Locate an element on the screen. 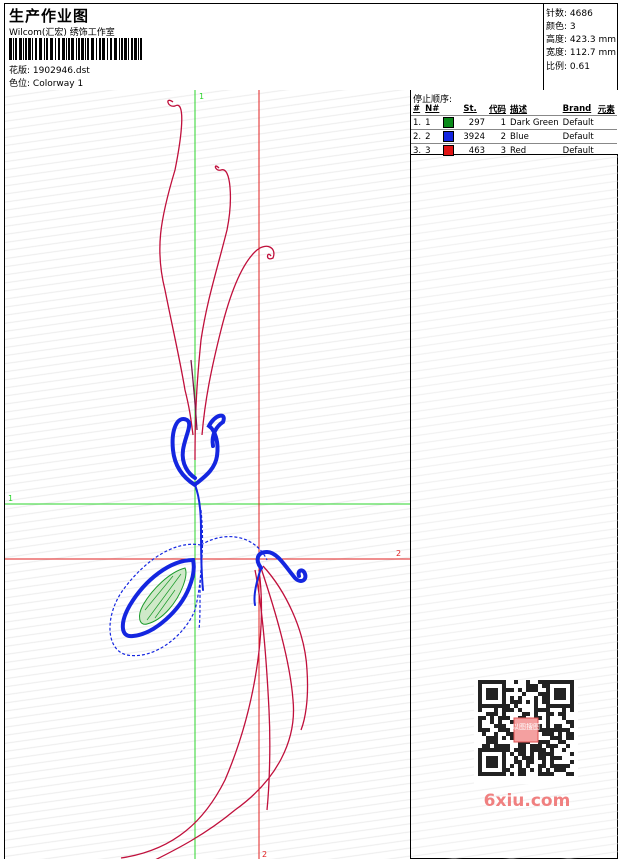 Image resolution: width=620 pixels, height=861 pixels. colorway-label: 色位: is located at coordinates (20, 84).